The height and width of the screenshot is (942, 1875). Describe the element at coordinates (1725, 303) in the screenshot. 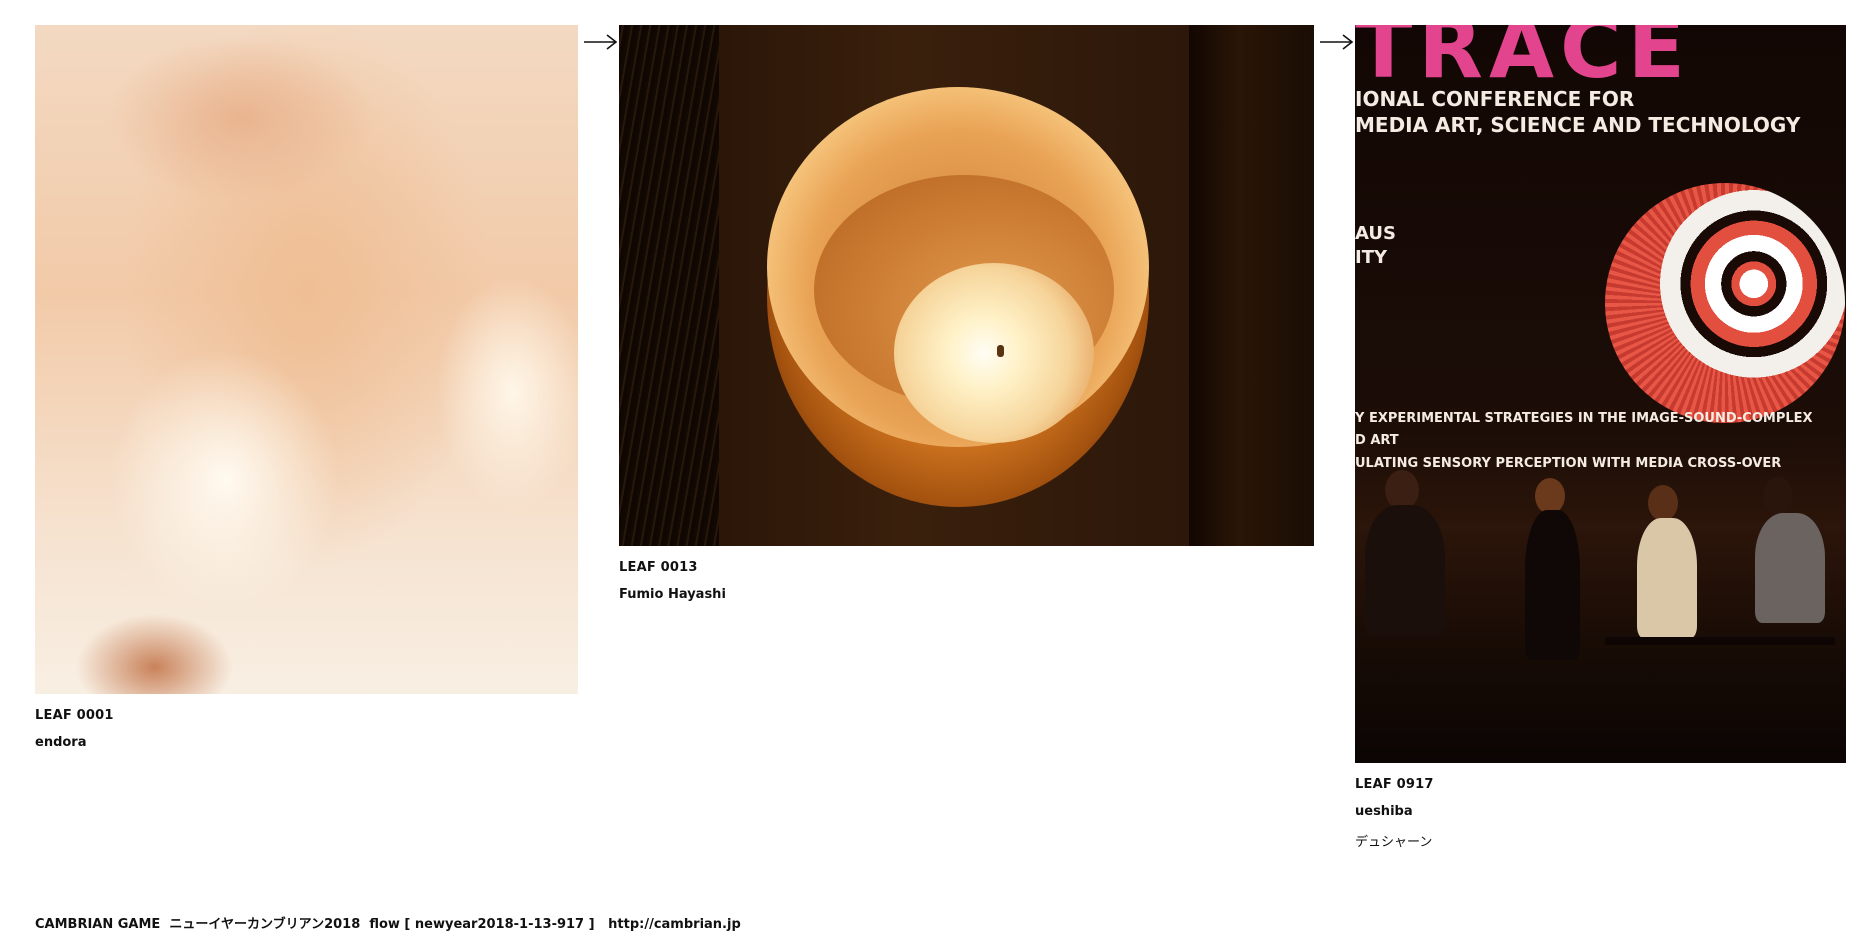

I see `spiral-graphic` at that location.